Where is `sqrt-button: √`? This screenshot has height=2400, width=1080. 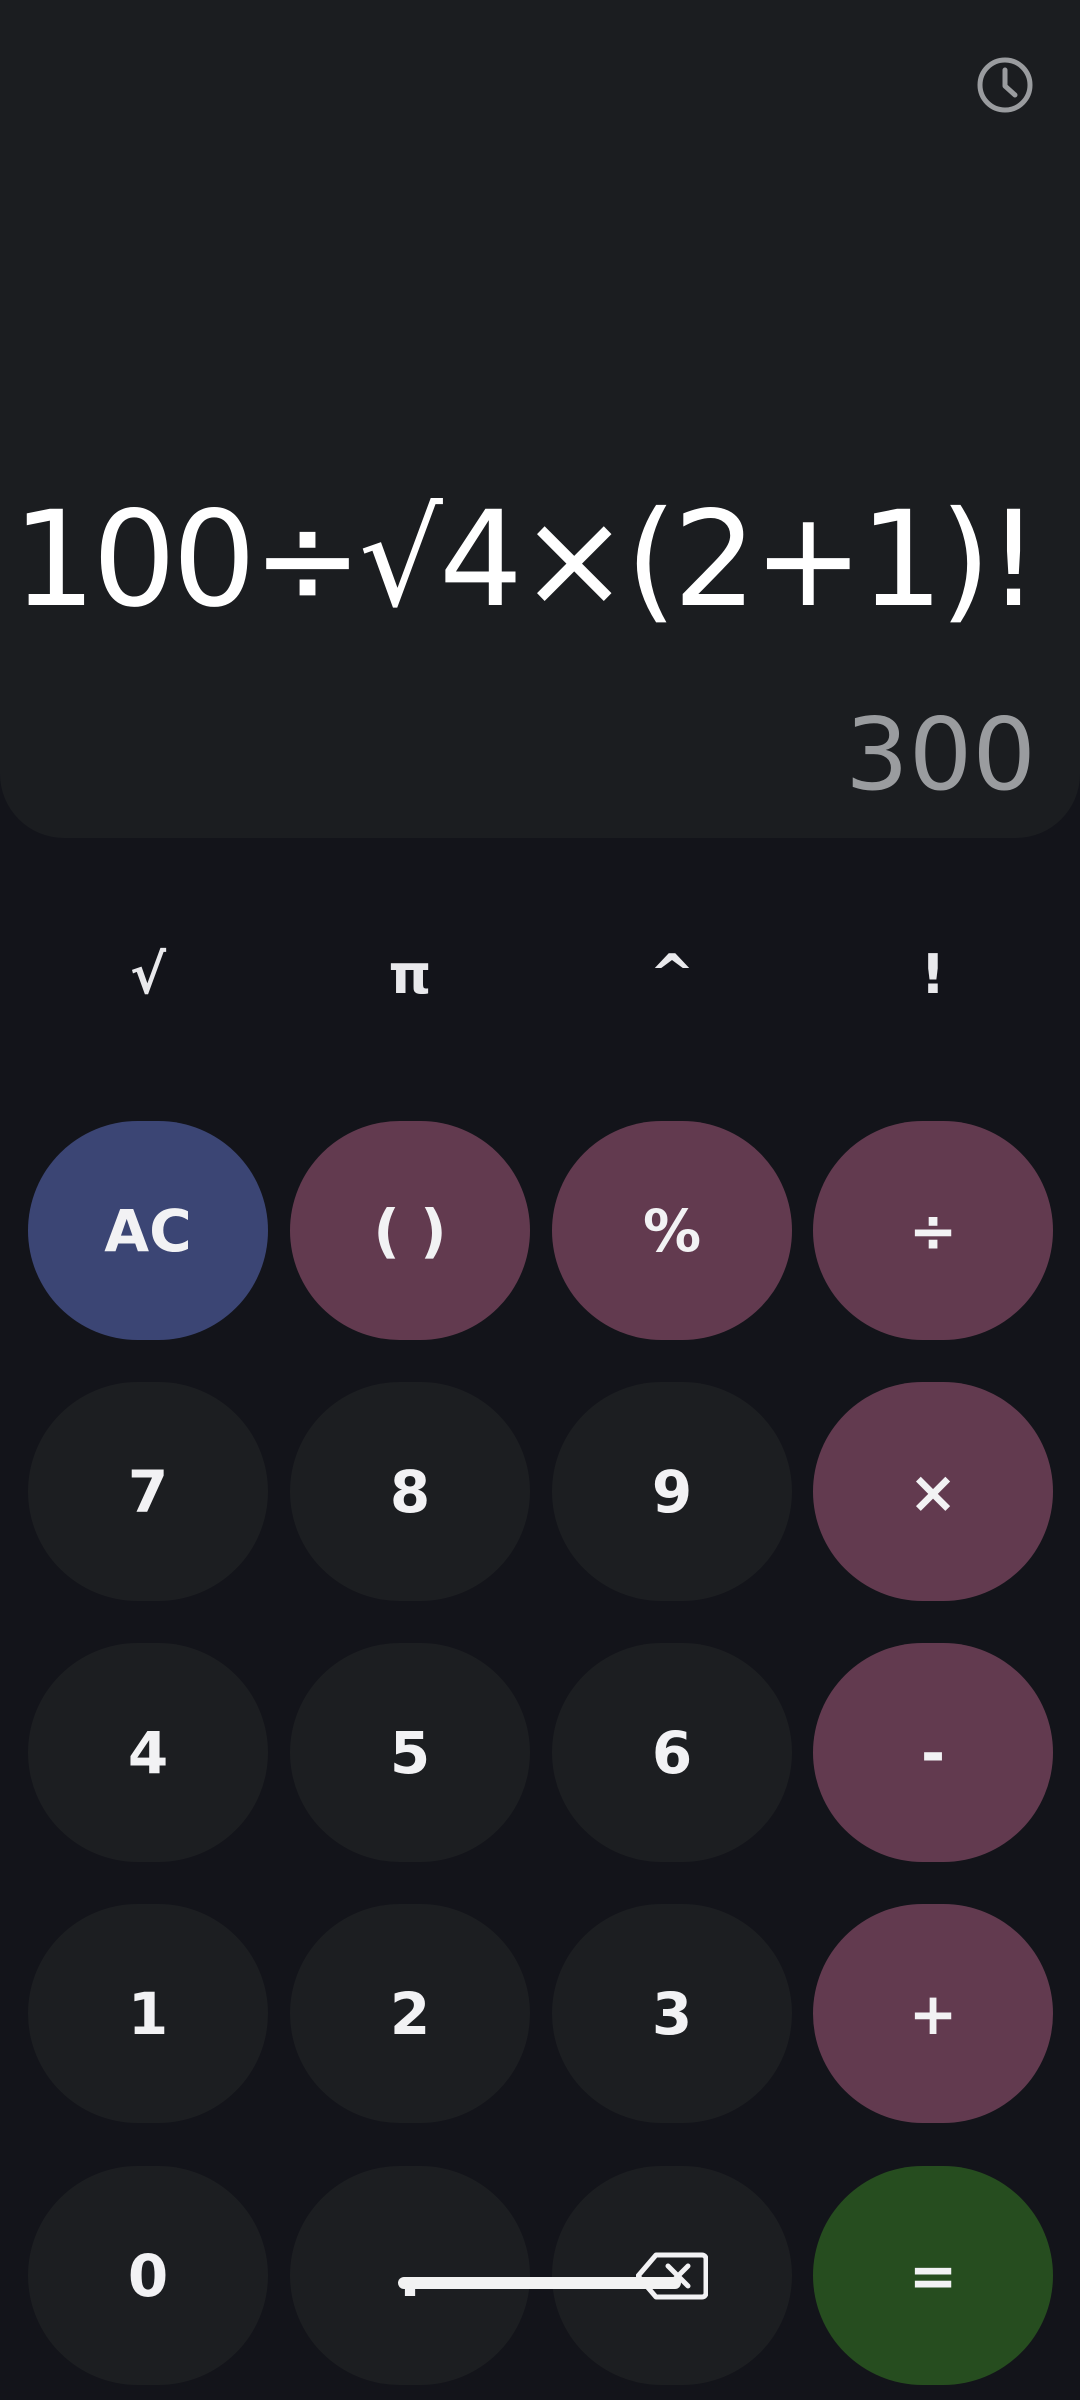
sqrt-button: √ is located at coordinates (148, 974).